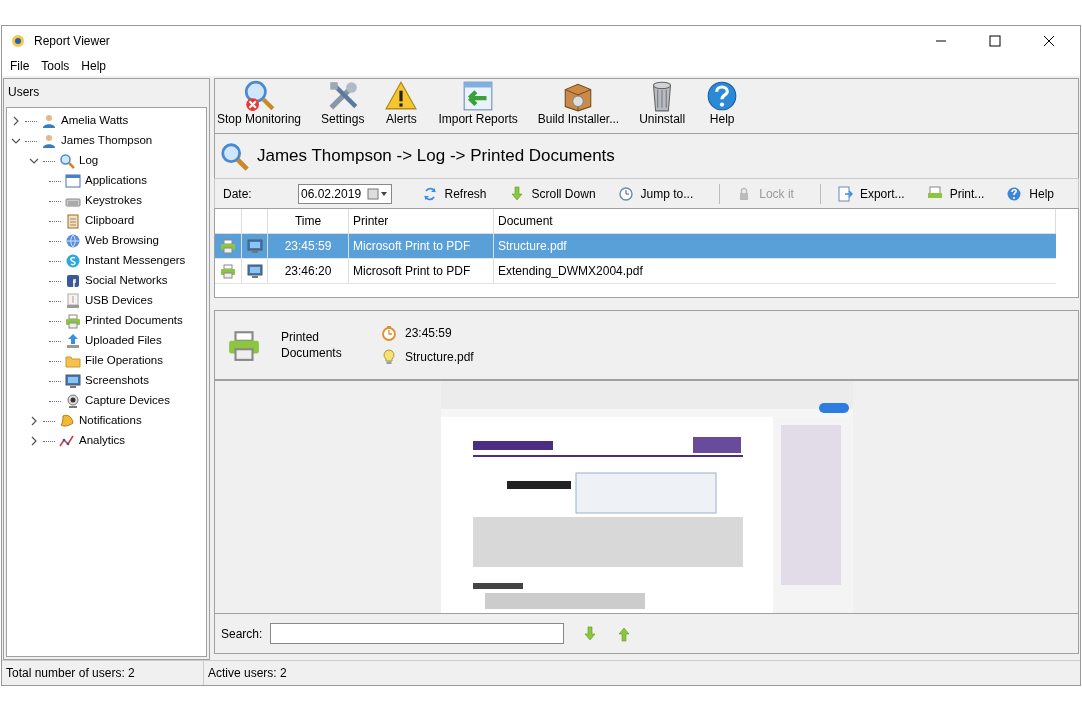 Image resolution: width=1082 pixels, height=706 pixels. I want to click on tree-item: Keystrokes, so click(113, 201).